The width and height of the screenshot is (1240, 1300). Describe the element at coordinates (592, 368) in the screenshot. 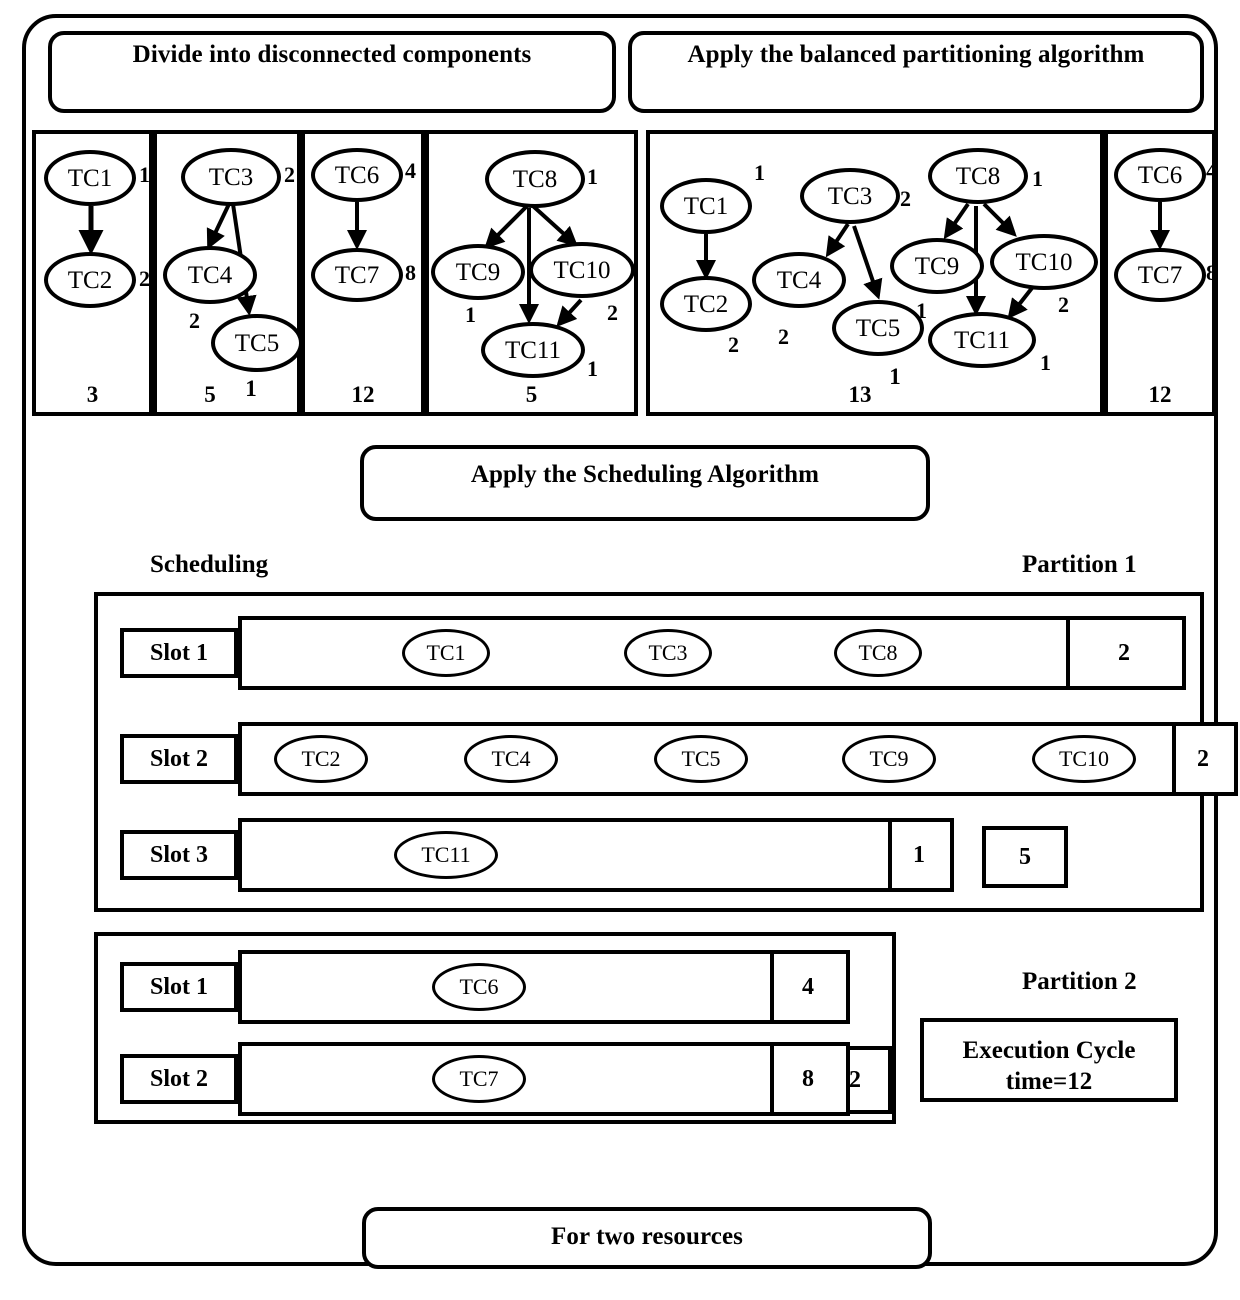

I see `node-TC11-weight: 1` at that location.